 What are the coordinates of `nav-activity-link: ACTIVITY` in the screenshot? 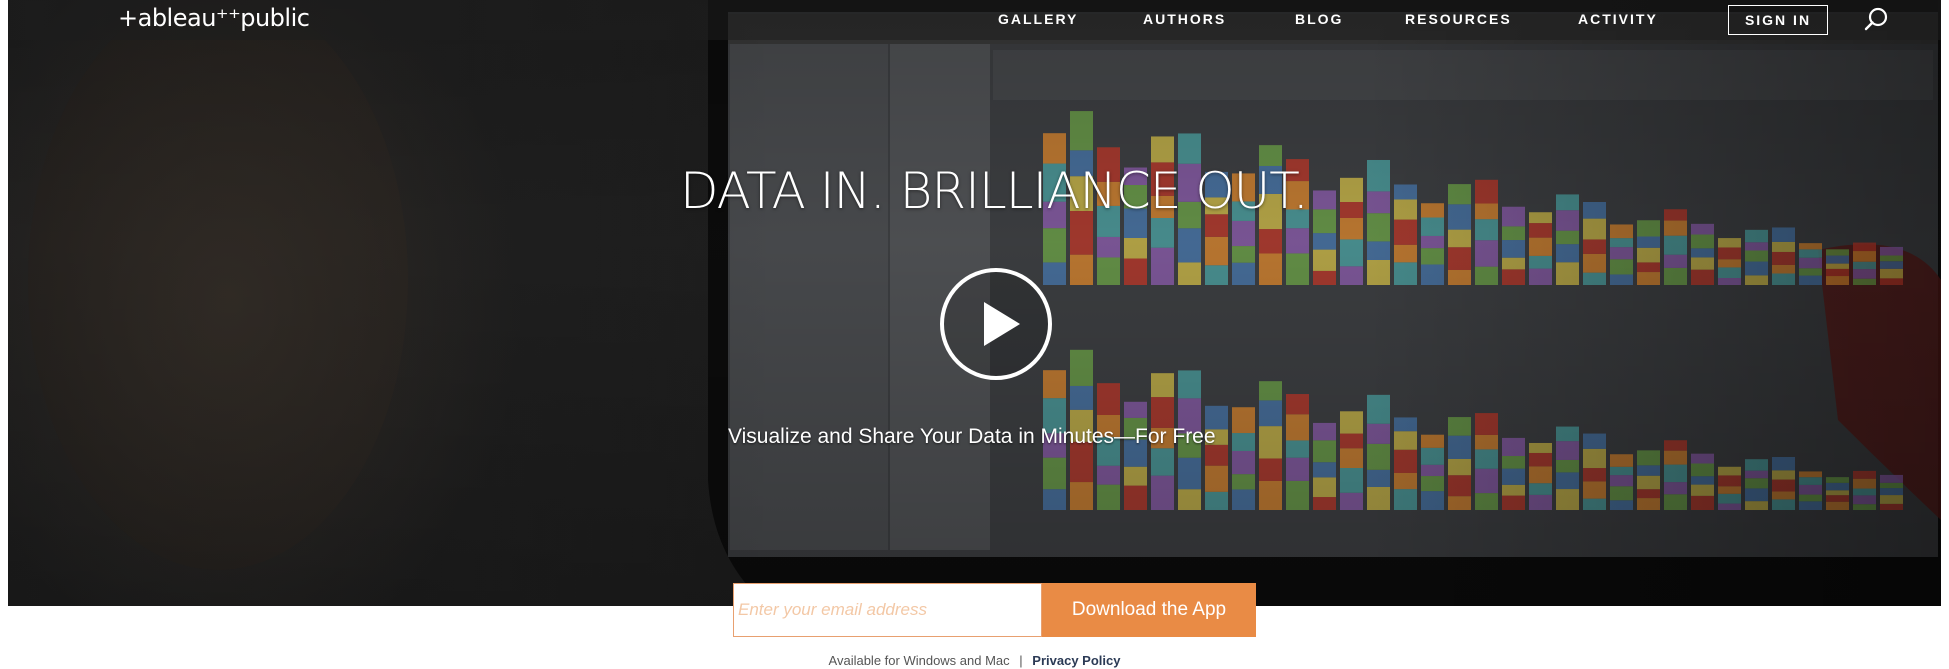 It's located at (1618, 19).